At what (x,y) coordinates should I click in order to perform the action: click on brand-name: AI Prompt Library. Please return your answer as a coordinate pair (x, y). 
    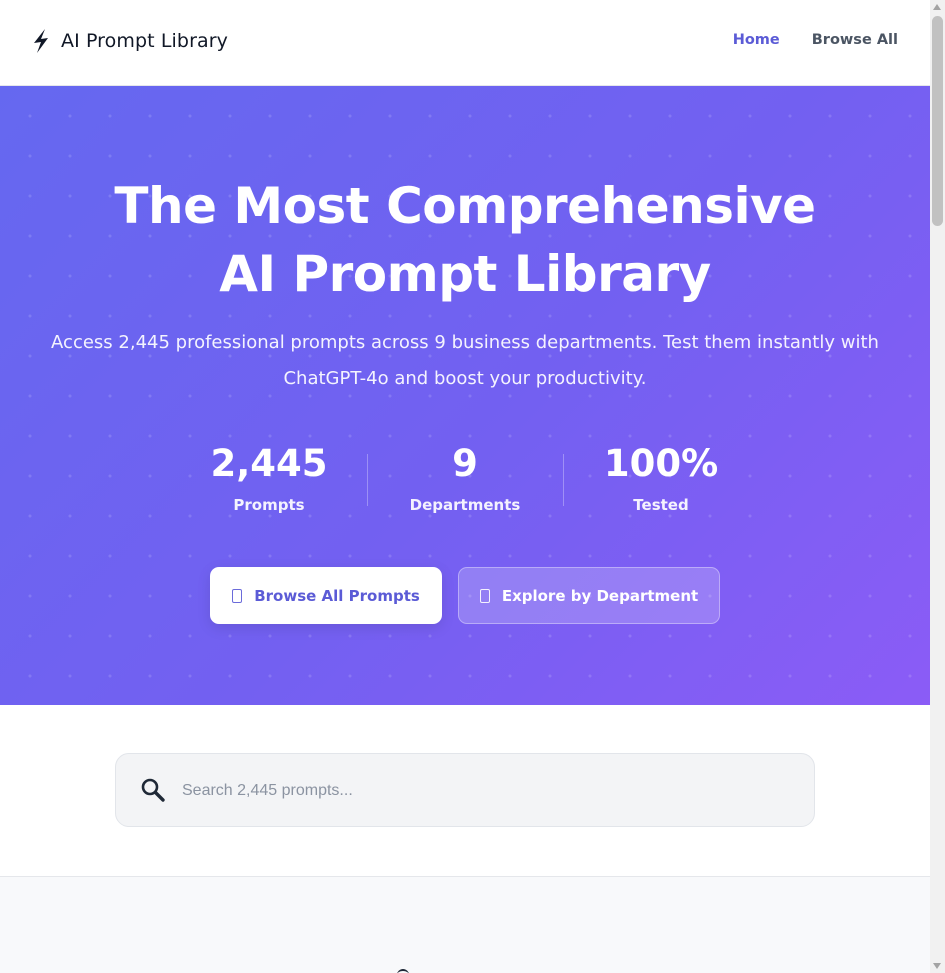
    Looking at the image, I should click on (144, 41).